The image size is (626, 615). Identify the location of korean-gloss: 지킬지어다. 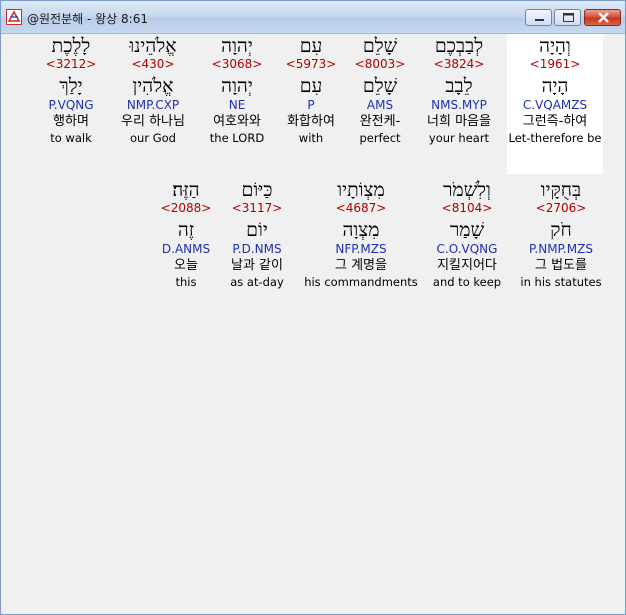
(467, 265).